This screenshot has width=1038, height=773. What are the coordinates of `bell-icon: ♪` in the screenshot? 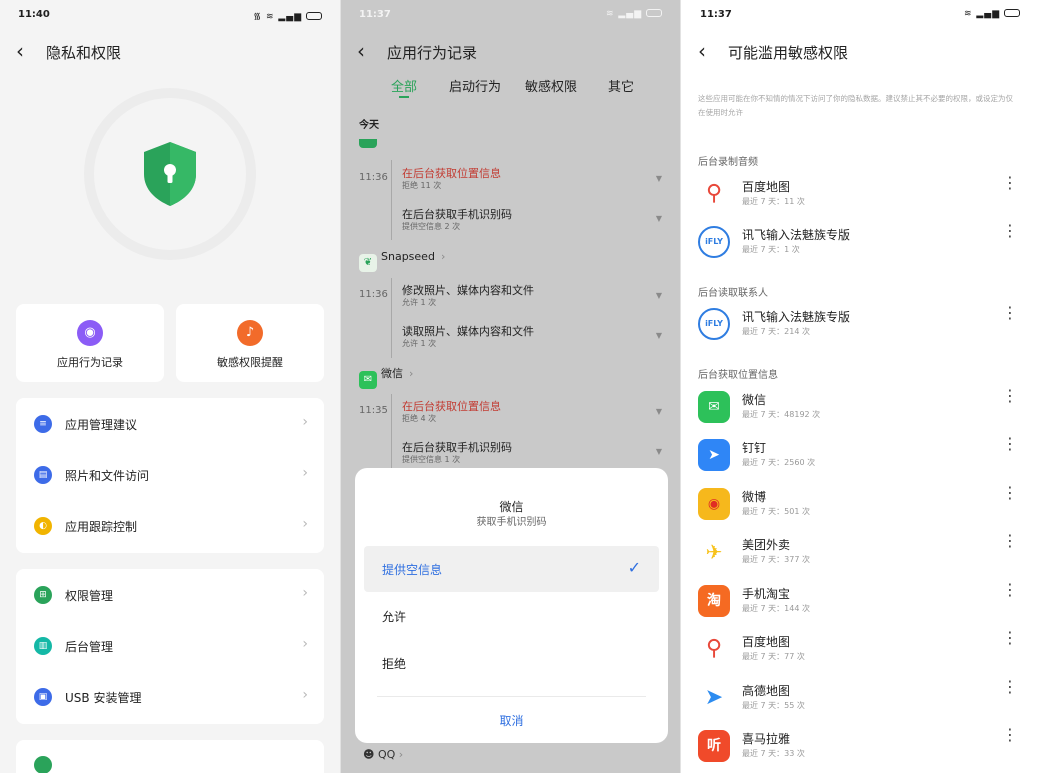 It's located at (250, 333).